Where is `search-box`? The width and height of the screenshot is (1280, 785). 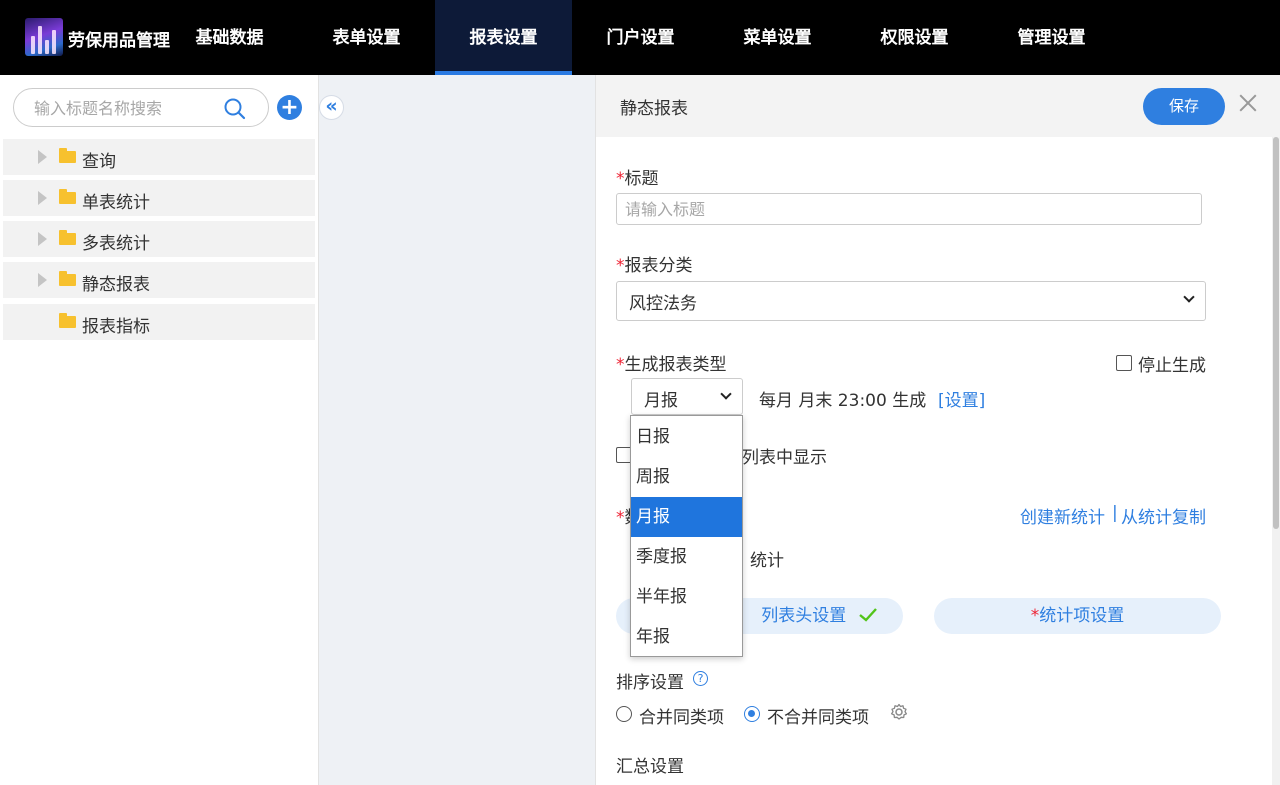
search-box is located at coordinates (141, 107).